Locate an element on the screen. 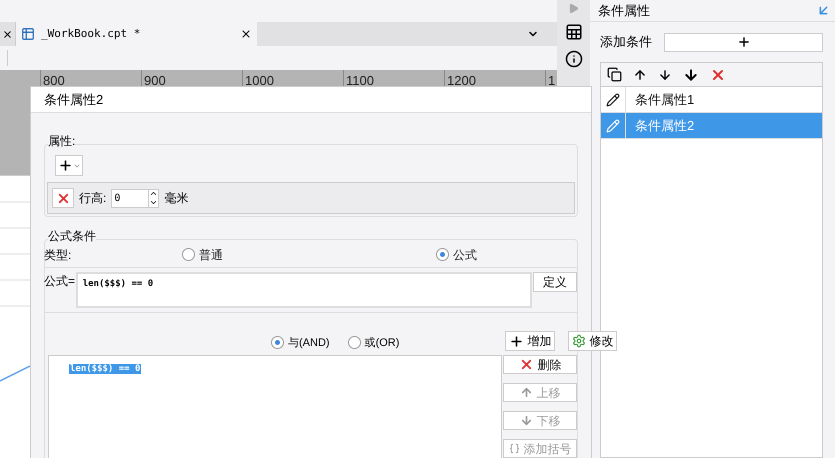 Image resolution: width=835 pixels, height=458 pixels. move-bottom-icon is located at coordinates (691, 74).